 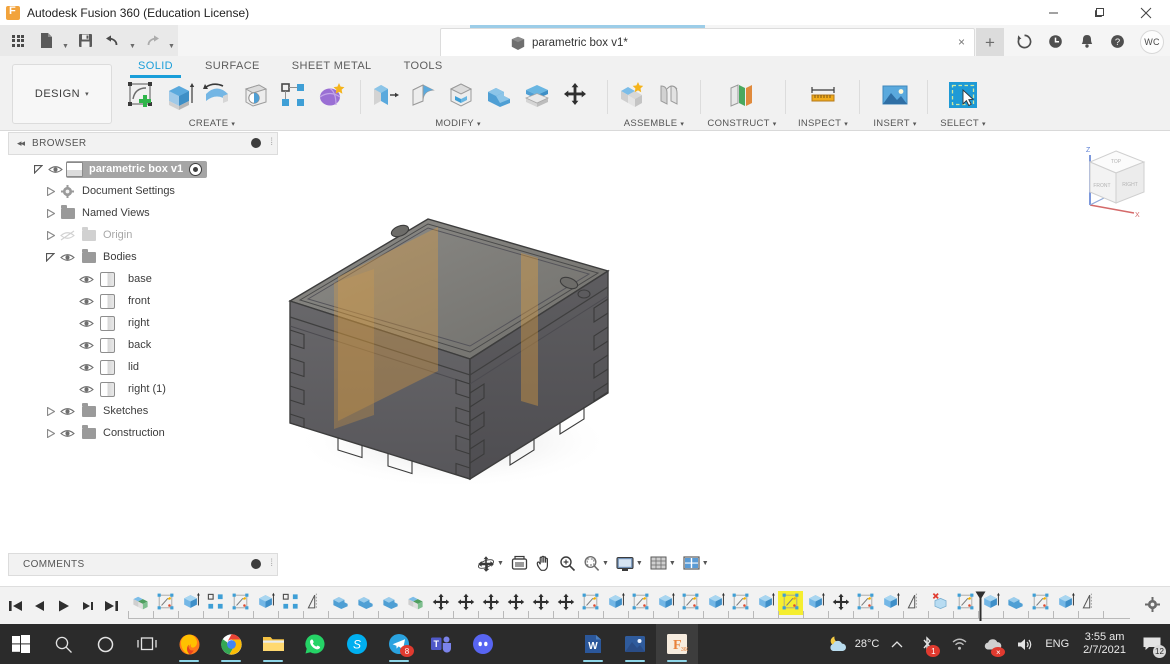 What do you see at coordinates (142, 345) in the screenshot?
I see `tree-item-body-back: back` at bounding box center [142, 345].